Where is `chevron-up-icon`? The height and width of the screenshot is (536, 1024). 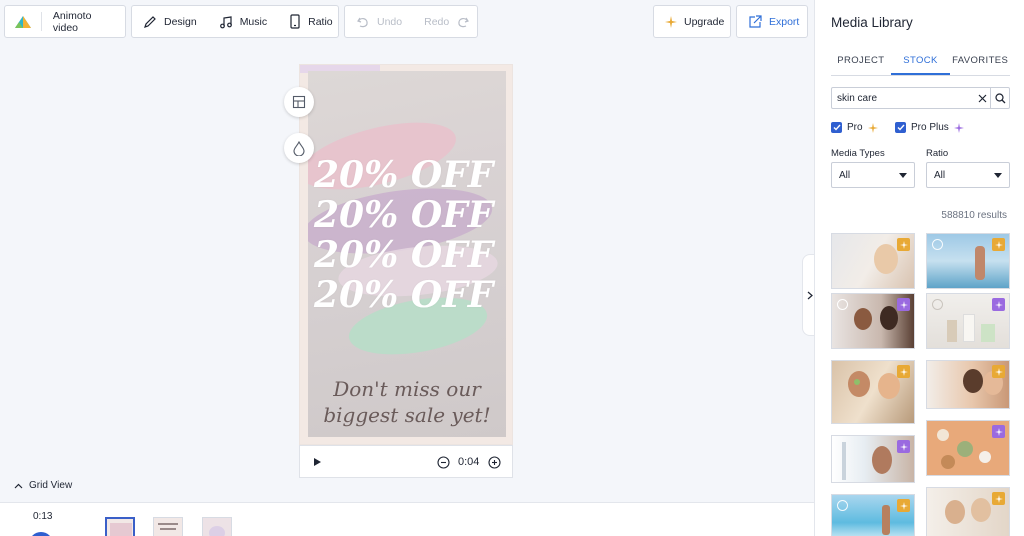 chevron-up-icon is located at coordinates (18, 485).